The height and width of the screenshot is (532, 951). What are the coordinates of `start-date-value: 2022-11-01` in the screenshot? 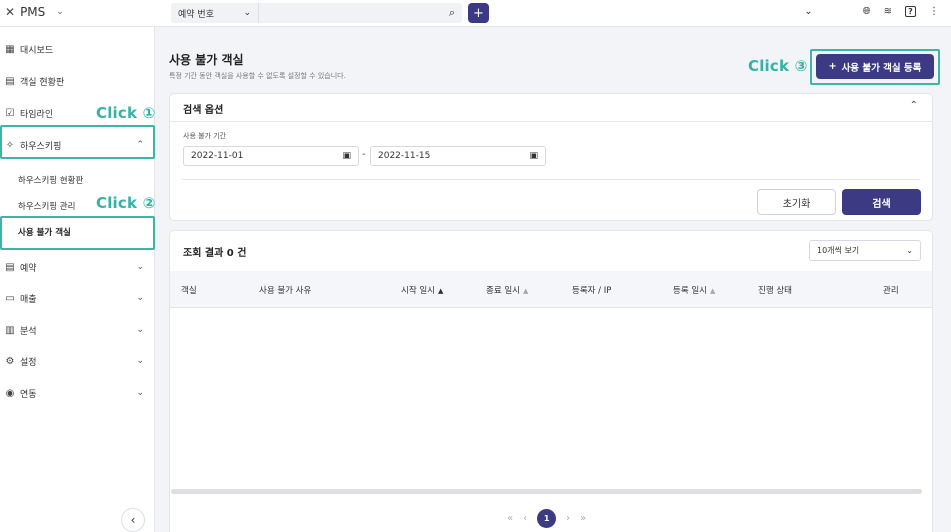 It's located at (217, 156).